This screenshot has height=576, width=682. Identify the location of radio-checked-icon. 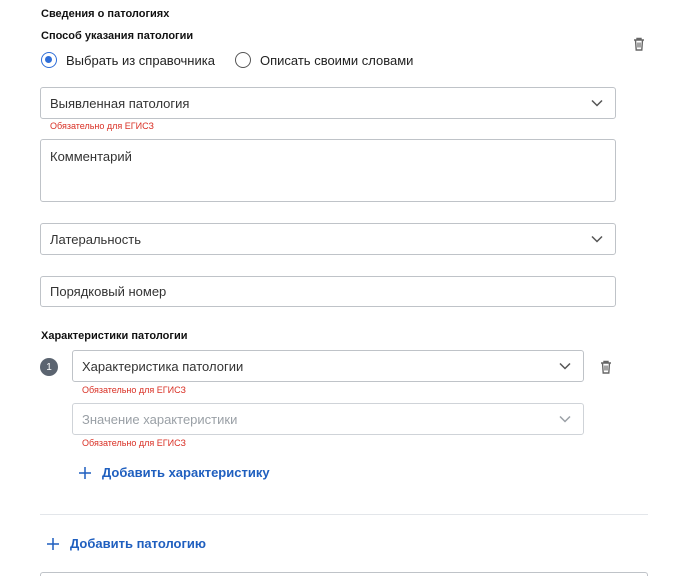
(49, 60).